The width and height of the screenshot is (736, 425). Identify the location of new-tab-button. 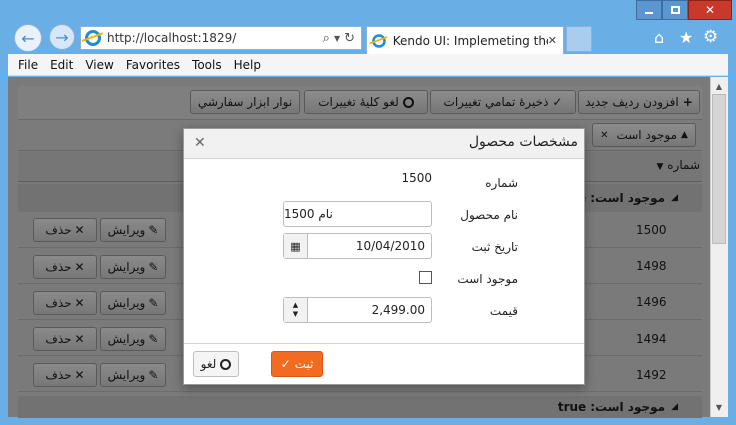
(579, 39).